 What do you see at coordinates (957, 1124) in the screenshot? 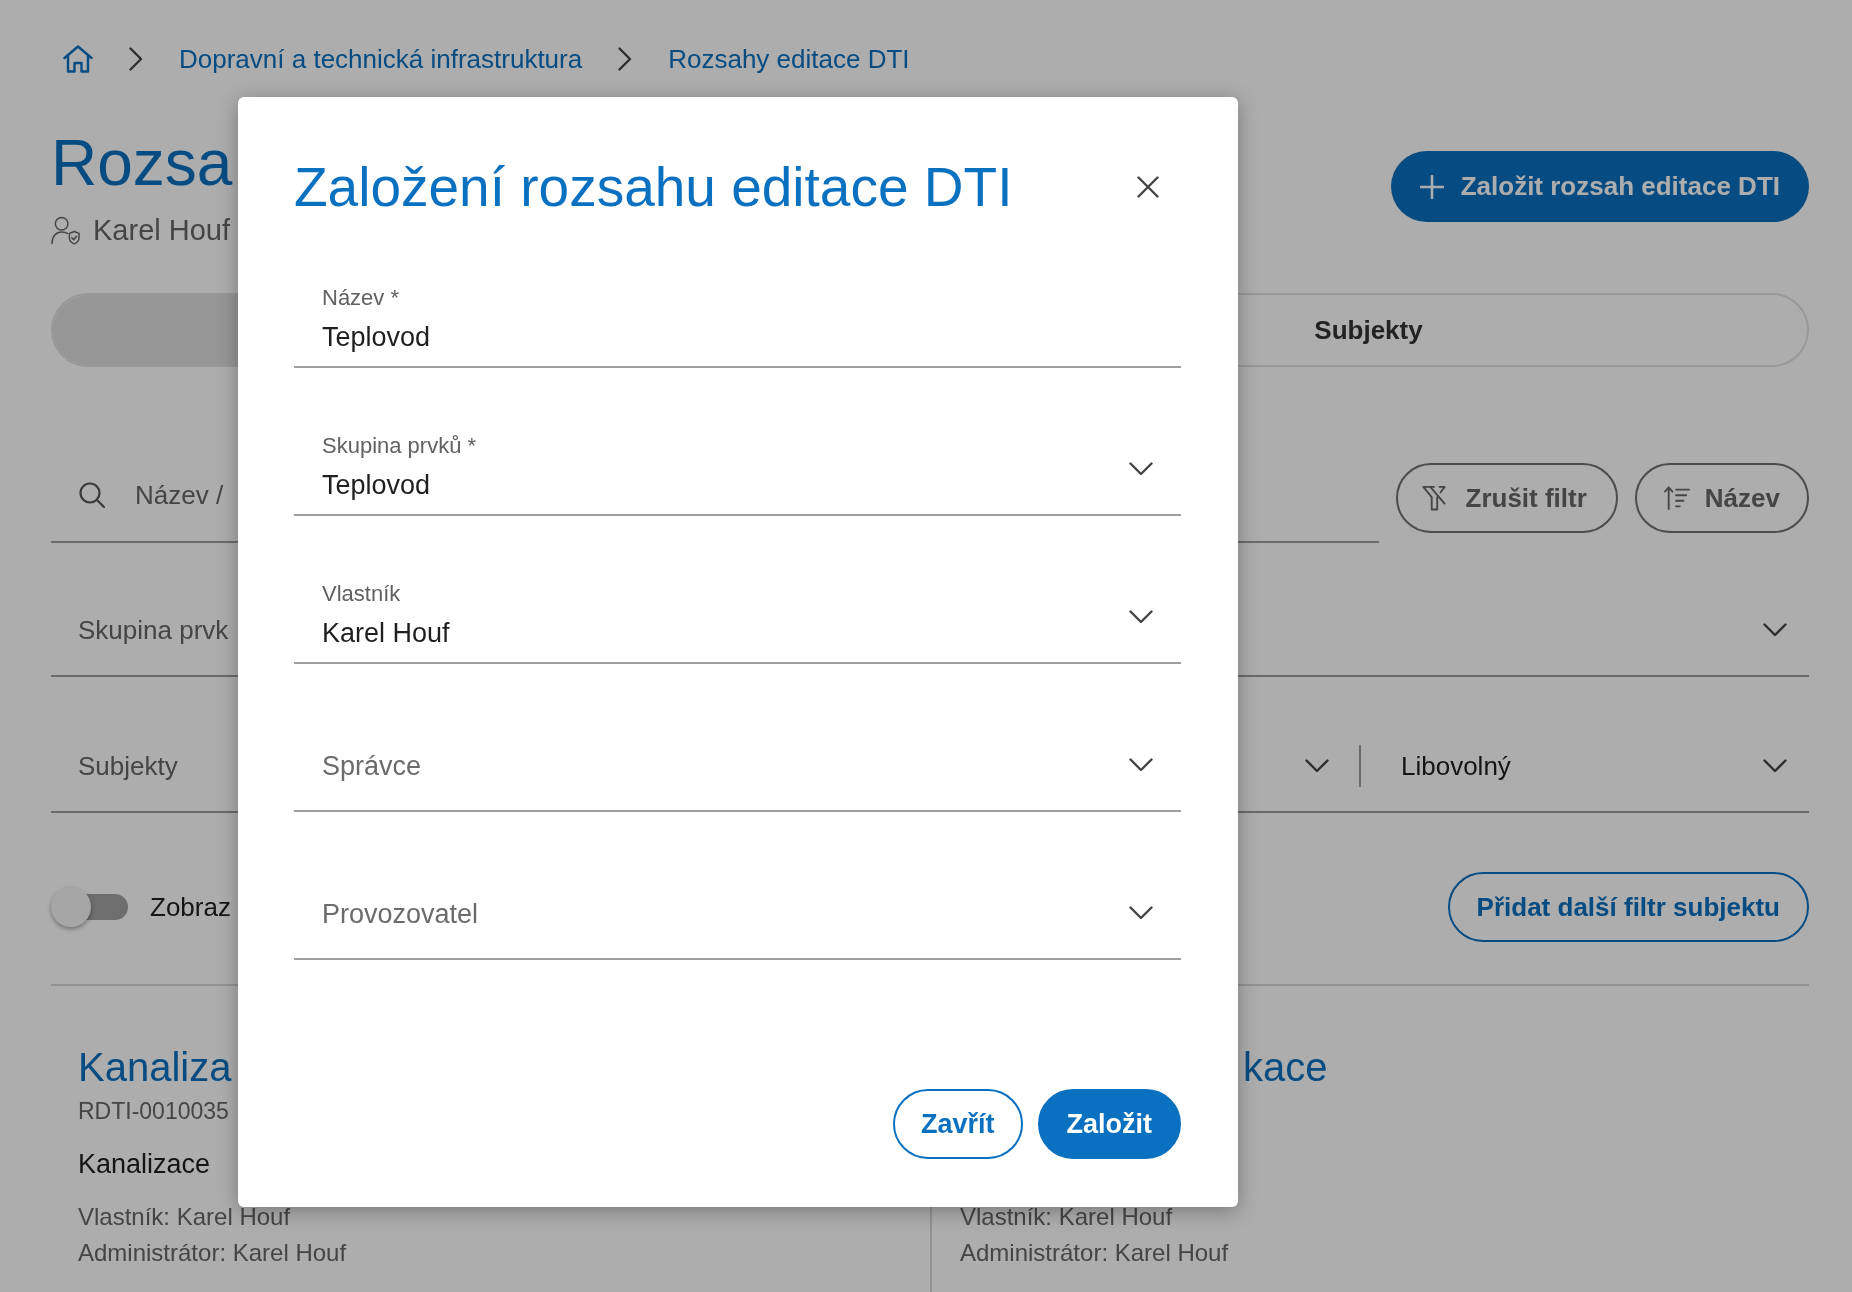
I see `close-button: Zavřít` at bounding box center [957, 1124].